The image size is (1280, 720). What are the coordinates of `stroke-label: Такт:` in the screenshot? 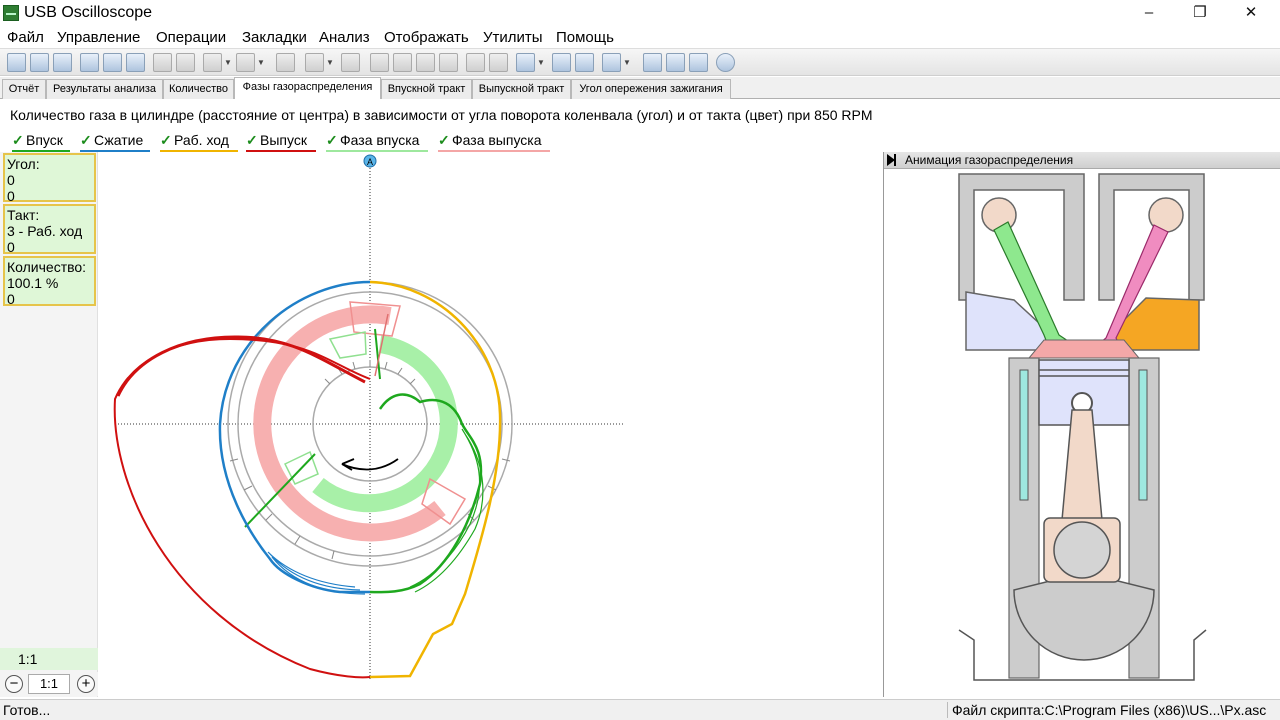 It's located at (23, 215).